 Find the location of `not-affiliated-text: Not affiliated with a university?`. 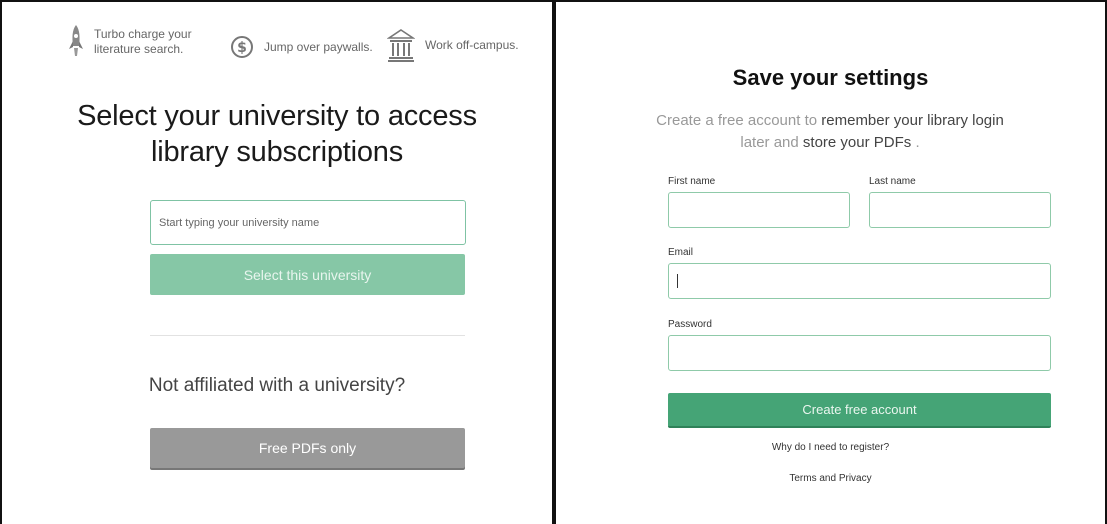

not-affiliated-text: Not affiliated with a university? is located at coordinates (277, 385).